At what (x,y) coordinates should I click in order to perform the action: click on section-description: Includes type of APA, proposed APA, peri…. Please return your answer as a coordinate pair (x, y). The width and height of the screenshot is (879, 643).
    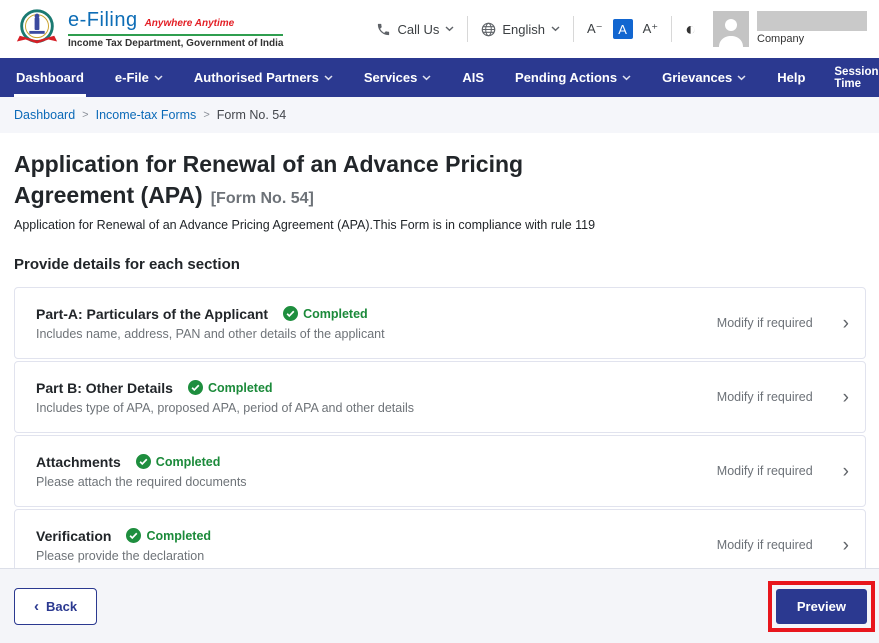
    Looking at the image, I should click on (225, 407).